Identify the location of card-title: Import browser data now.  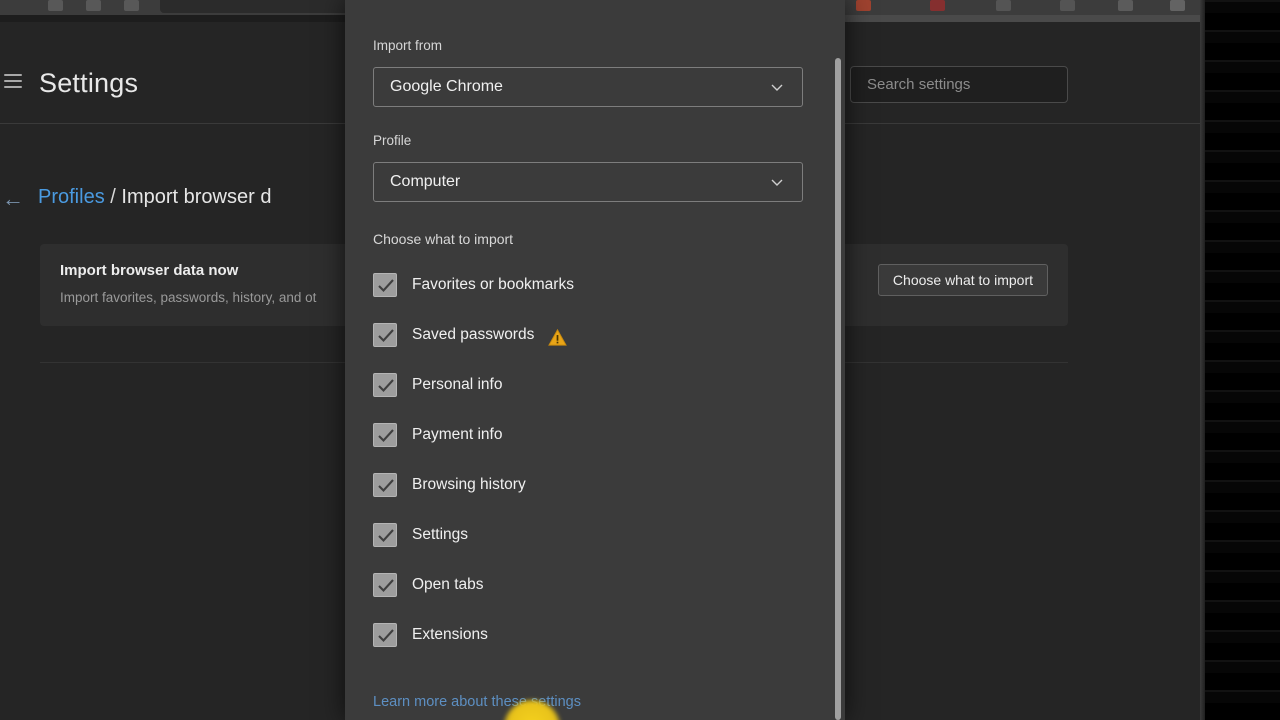
(149, 270).